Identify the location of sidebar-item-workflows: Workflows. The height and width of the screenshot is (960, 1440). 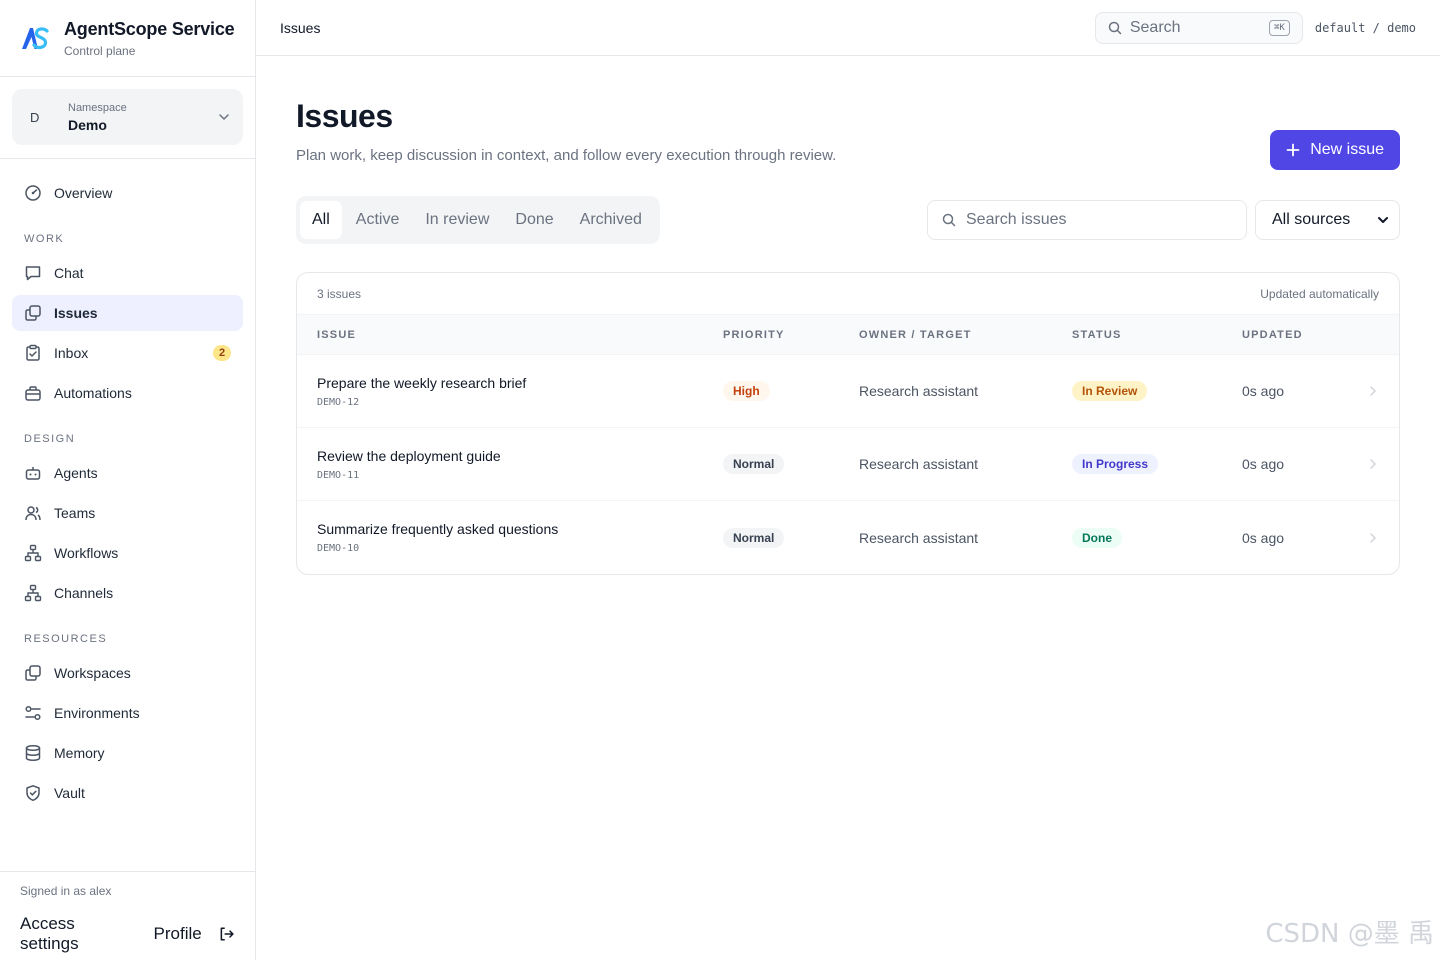
(127, 553).